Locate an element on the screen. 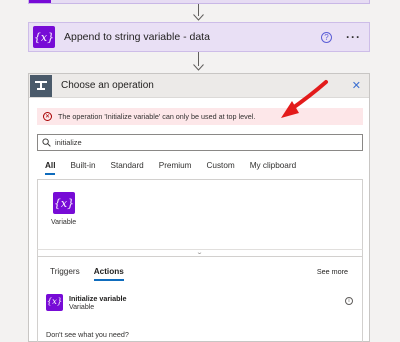 The height and width of the screenshot is (342, 400). tab-premium: Premium is located at coordinates (175, 168).